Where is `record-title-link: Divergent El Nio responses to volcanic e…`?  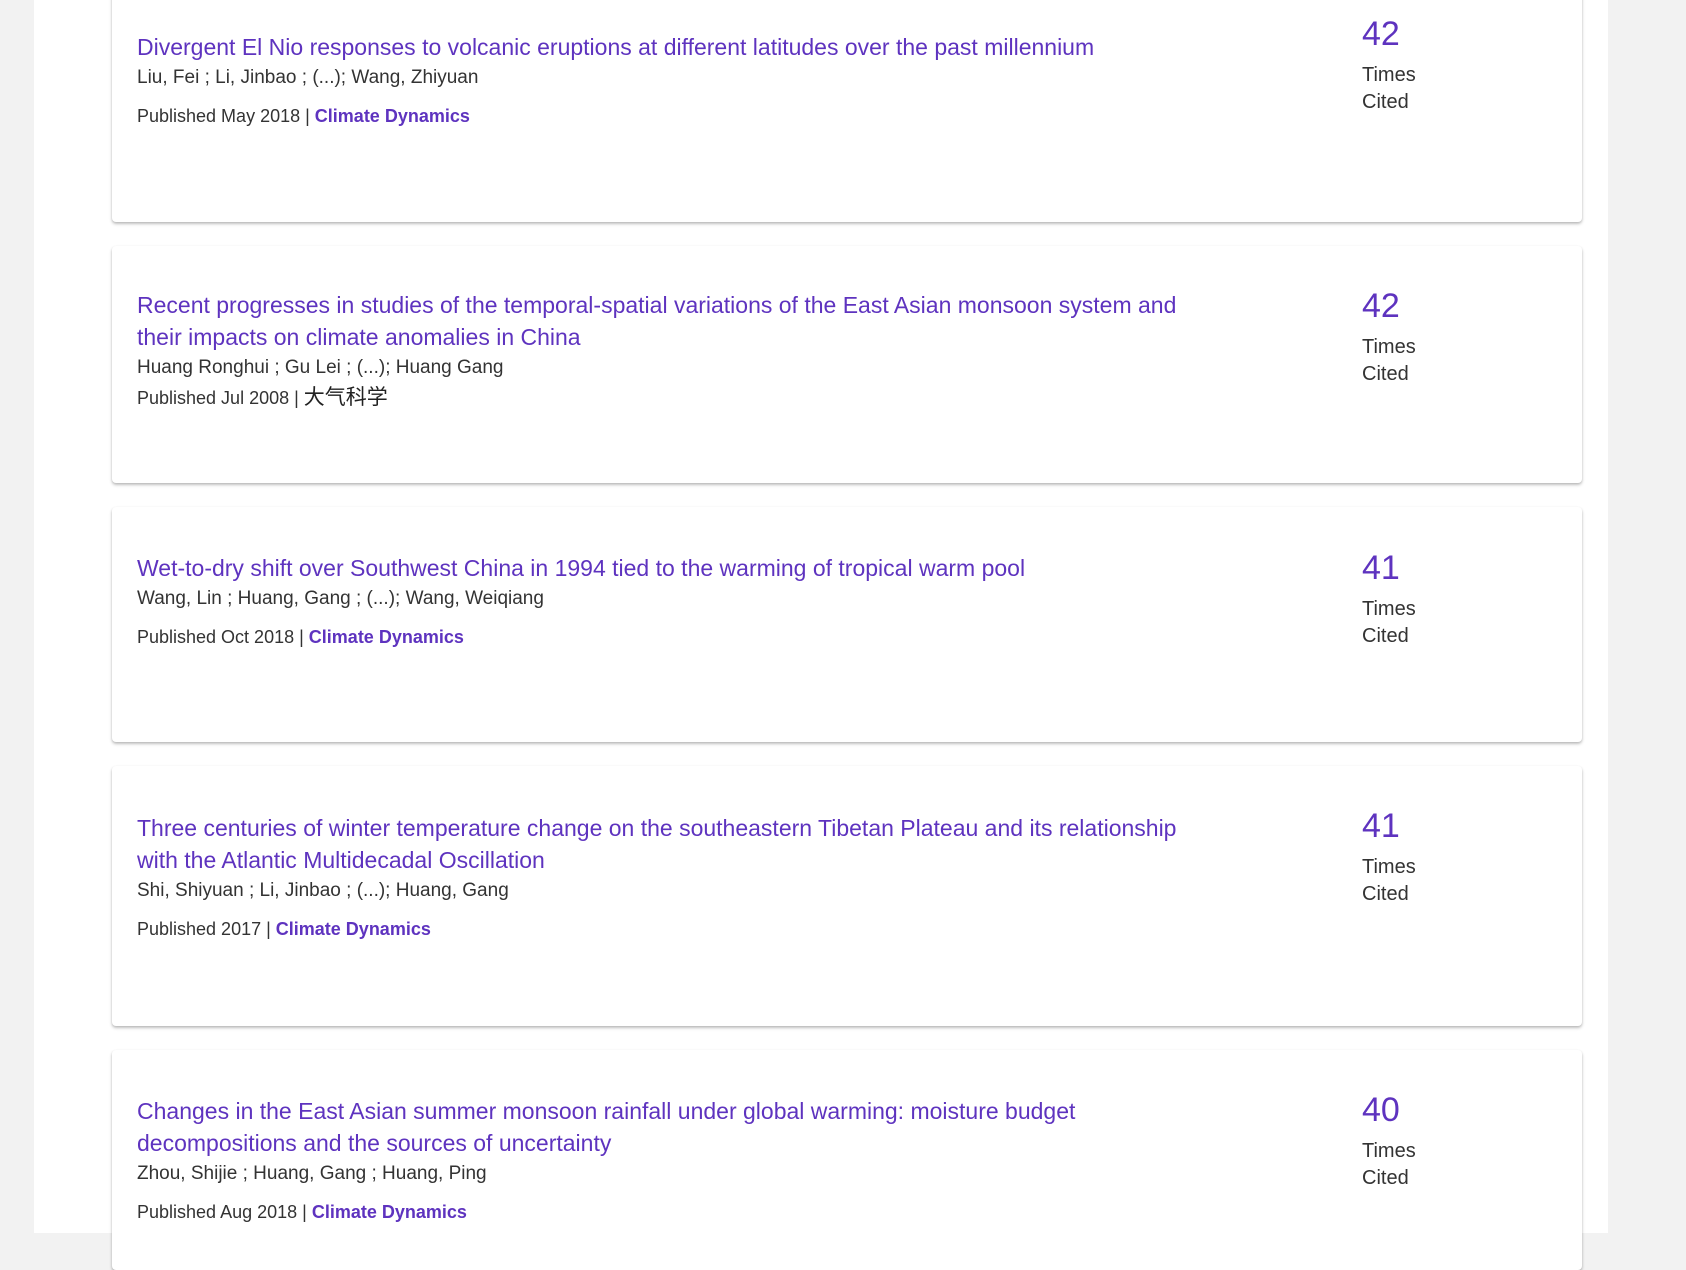
record-title-link: Divergent El Nio responses to volcanic e… is located at coordinates (677, 47).